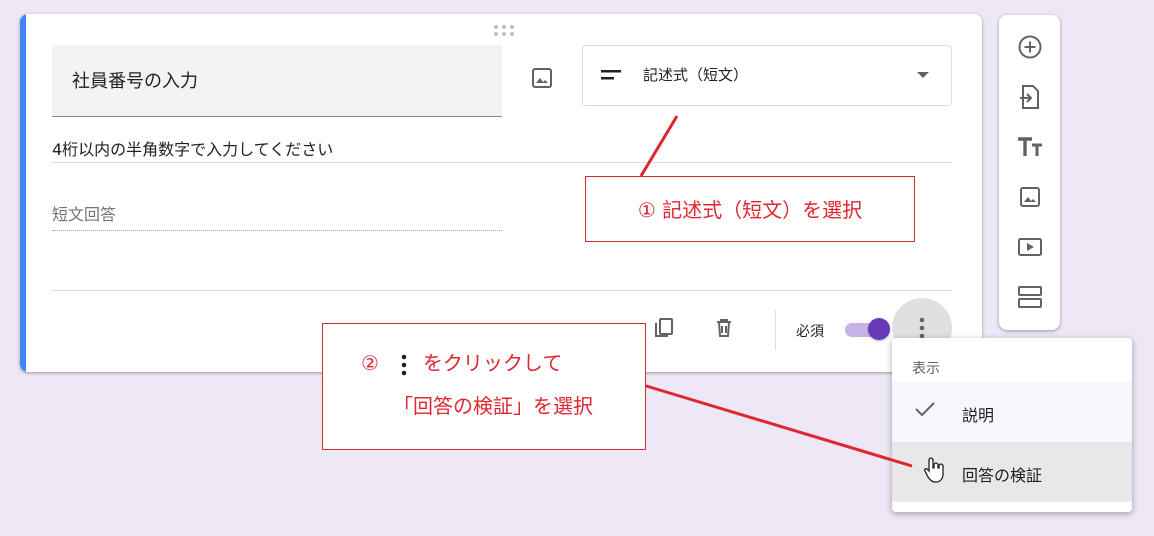  What do you see at coordinates (502, 290) in the screenshot?
I see `footer-divider` at bounding box center [502, 290].